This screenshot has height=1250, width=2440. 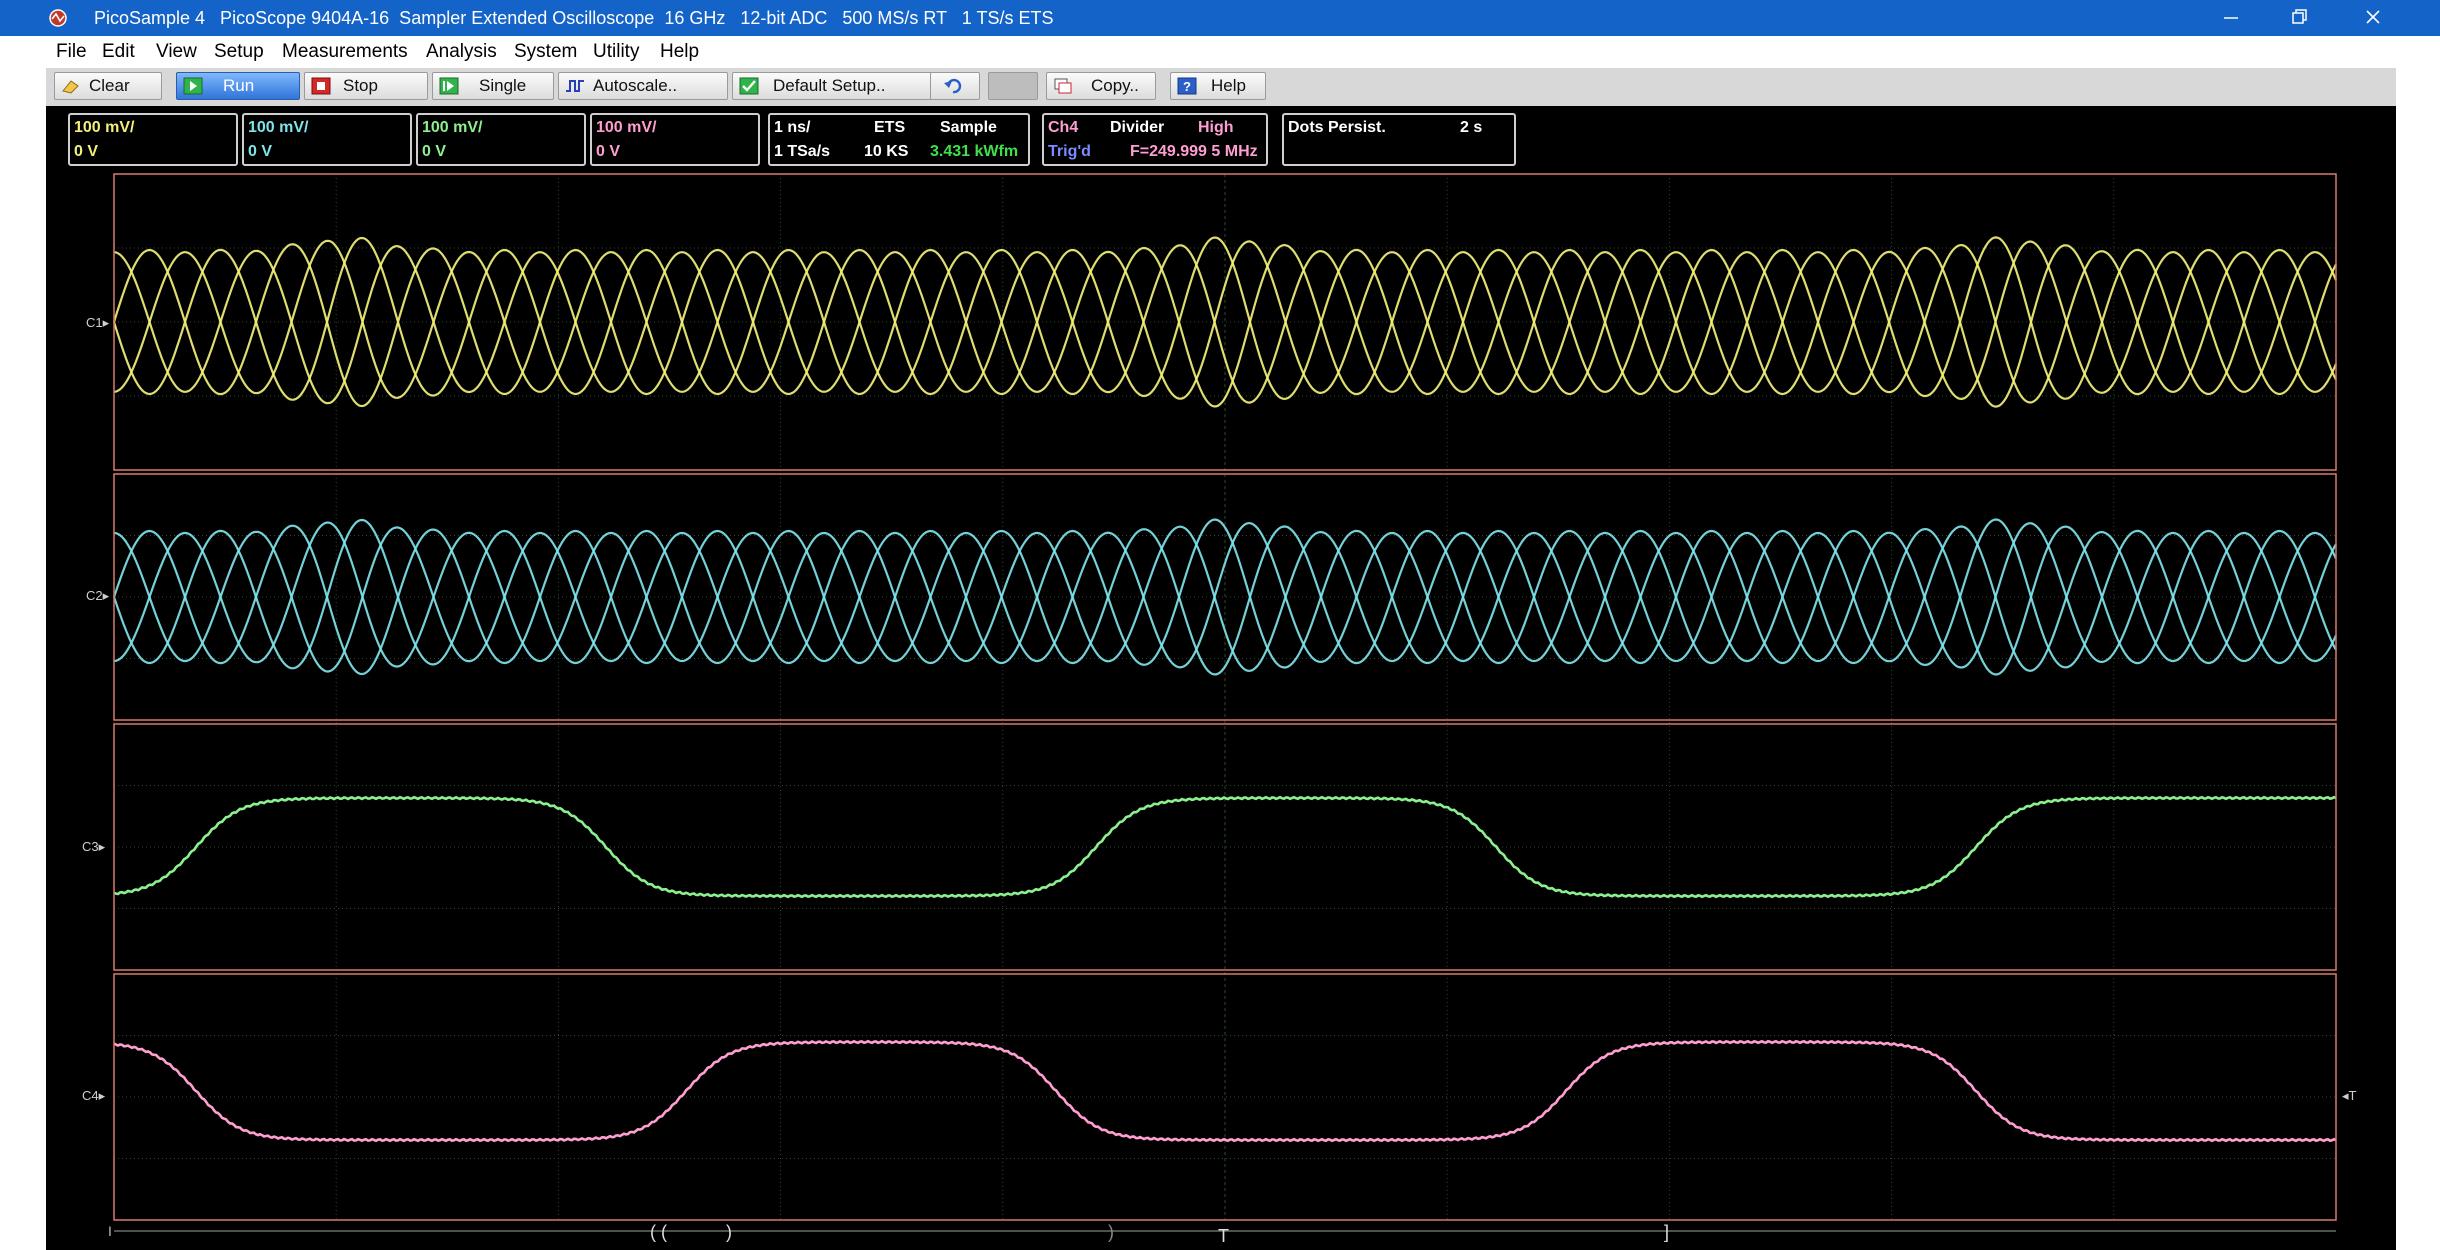 I want to click on channel-3-marker: C3▸, so click(x=94, y=846).